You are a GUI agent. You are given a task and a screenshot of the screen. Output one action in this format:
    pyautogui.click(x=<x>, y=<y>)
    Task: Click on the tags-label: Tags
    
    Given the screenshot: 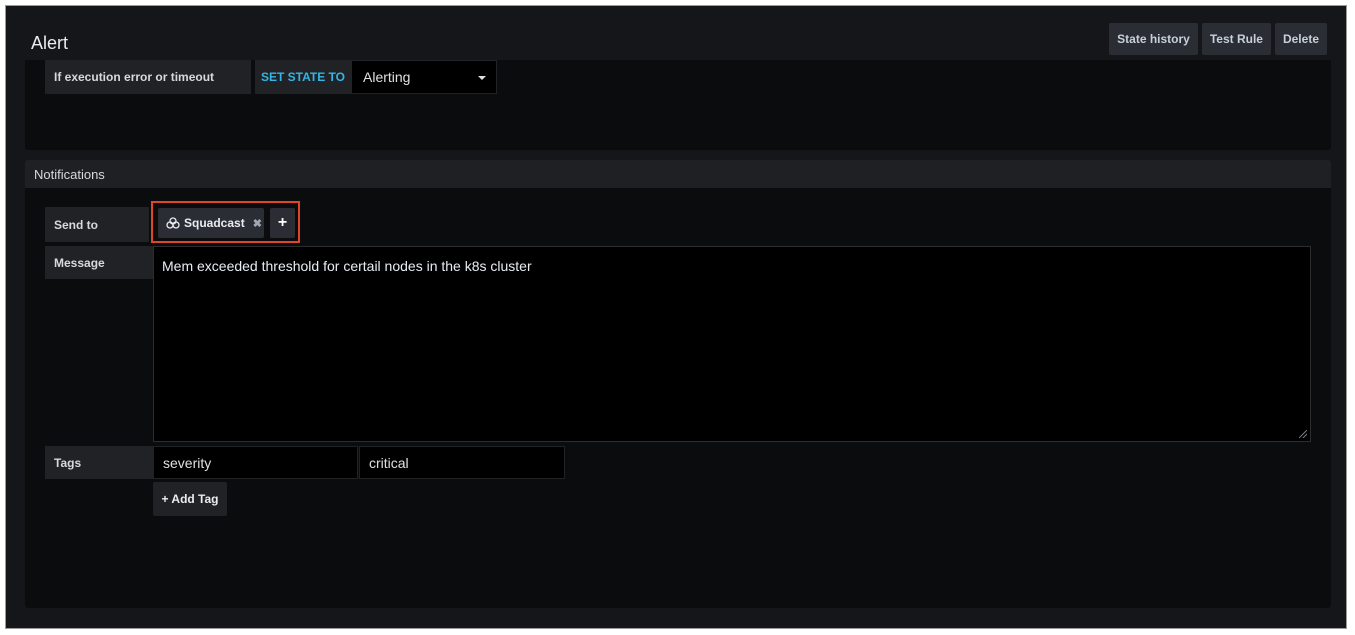 What is the action you would take?
    pyautogui.click(x=99, y=462)
    